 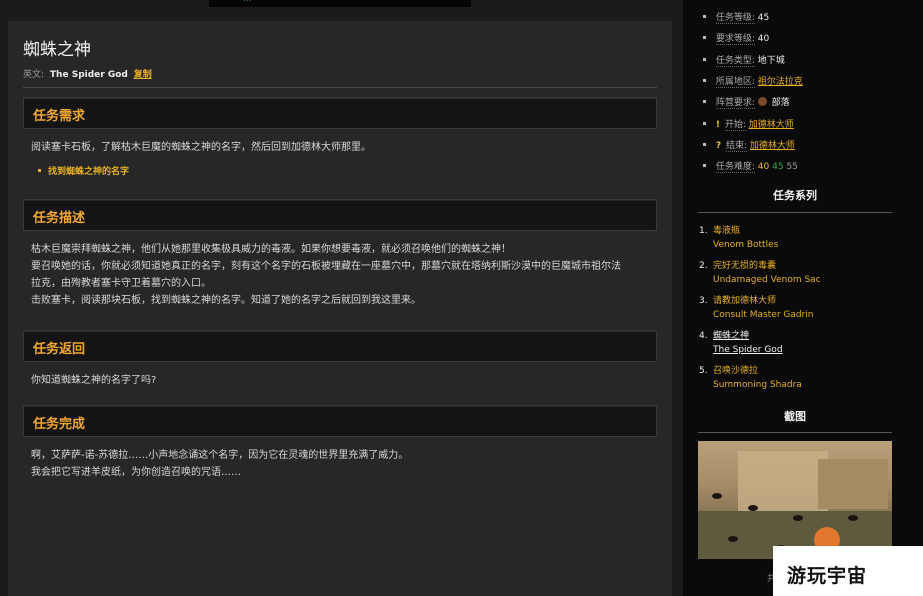 What do you see at coordinates (763, 315) in the screenshot?
I see `series-en: Consult Master Gadrin` at bounding box center [763, 315].